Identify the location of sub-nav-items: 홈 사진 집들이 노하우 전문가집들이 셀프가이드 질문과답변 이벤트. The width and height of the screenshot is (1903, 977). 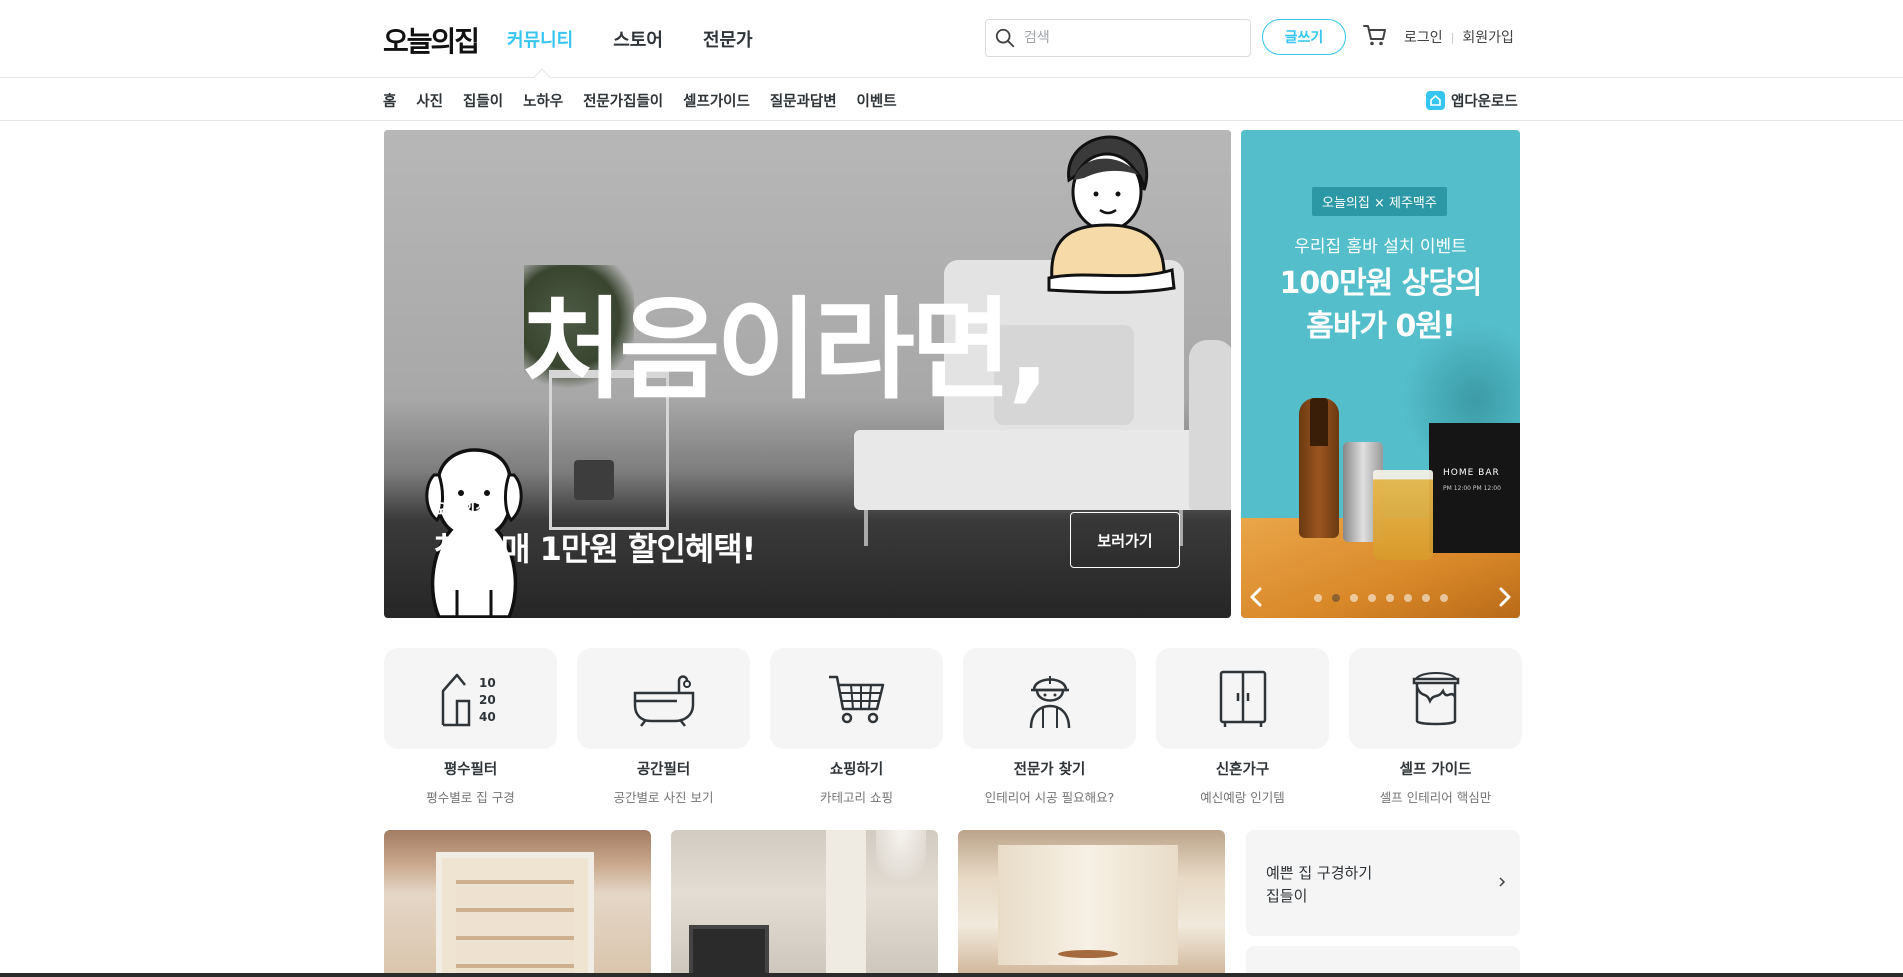
(640, 100).